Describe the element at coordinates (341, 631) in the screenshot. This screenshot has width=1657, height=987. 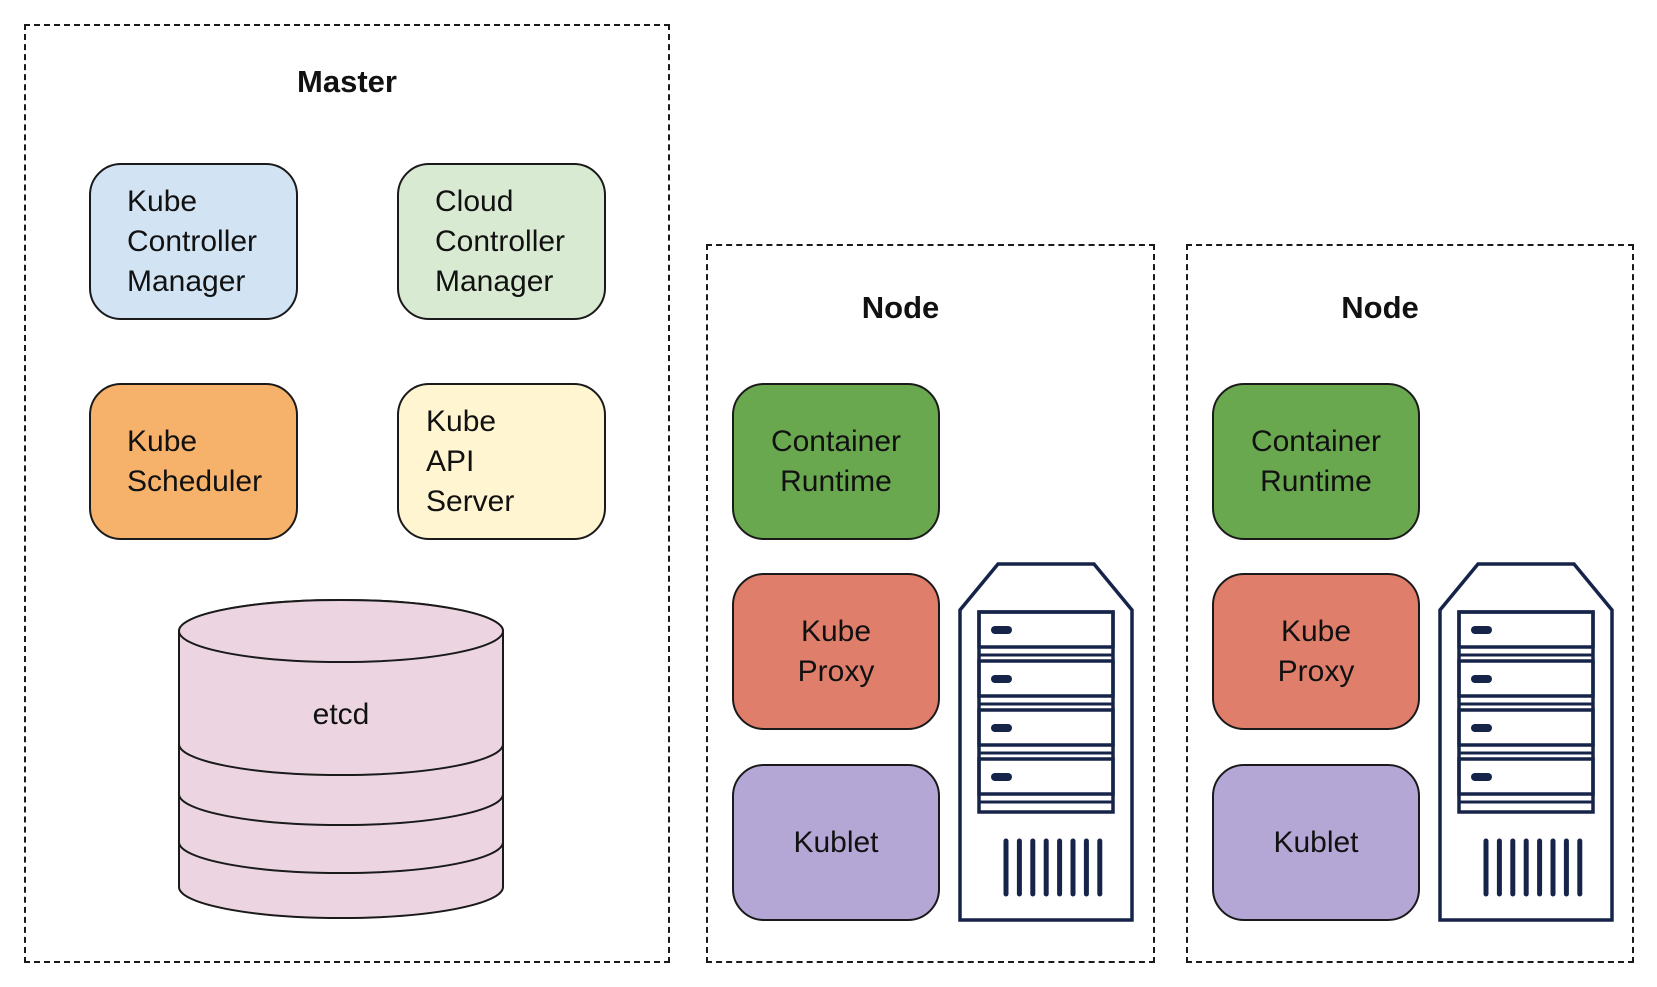
I see `etcd-top` at that location.